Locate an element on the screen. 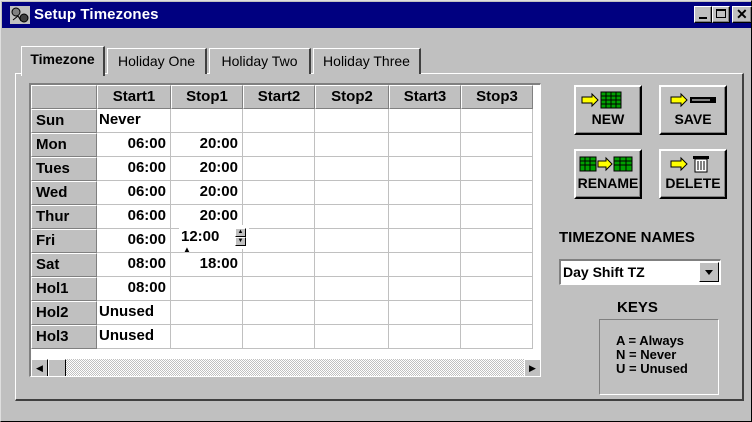  chevron-down-icon is located at coordinates (709, 272).